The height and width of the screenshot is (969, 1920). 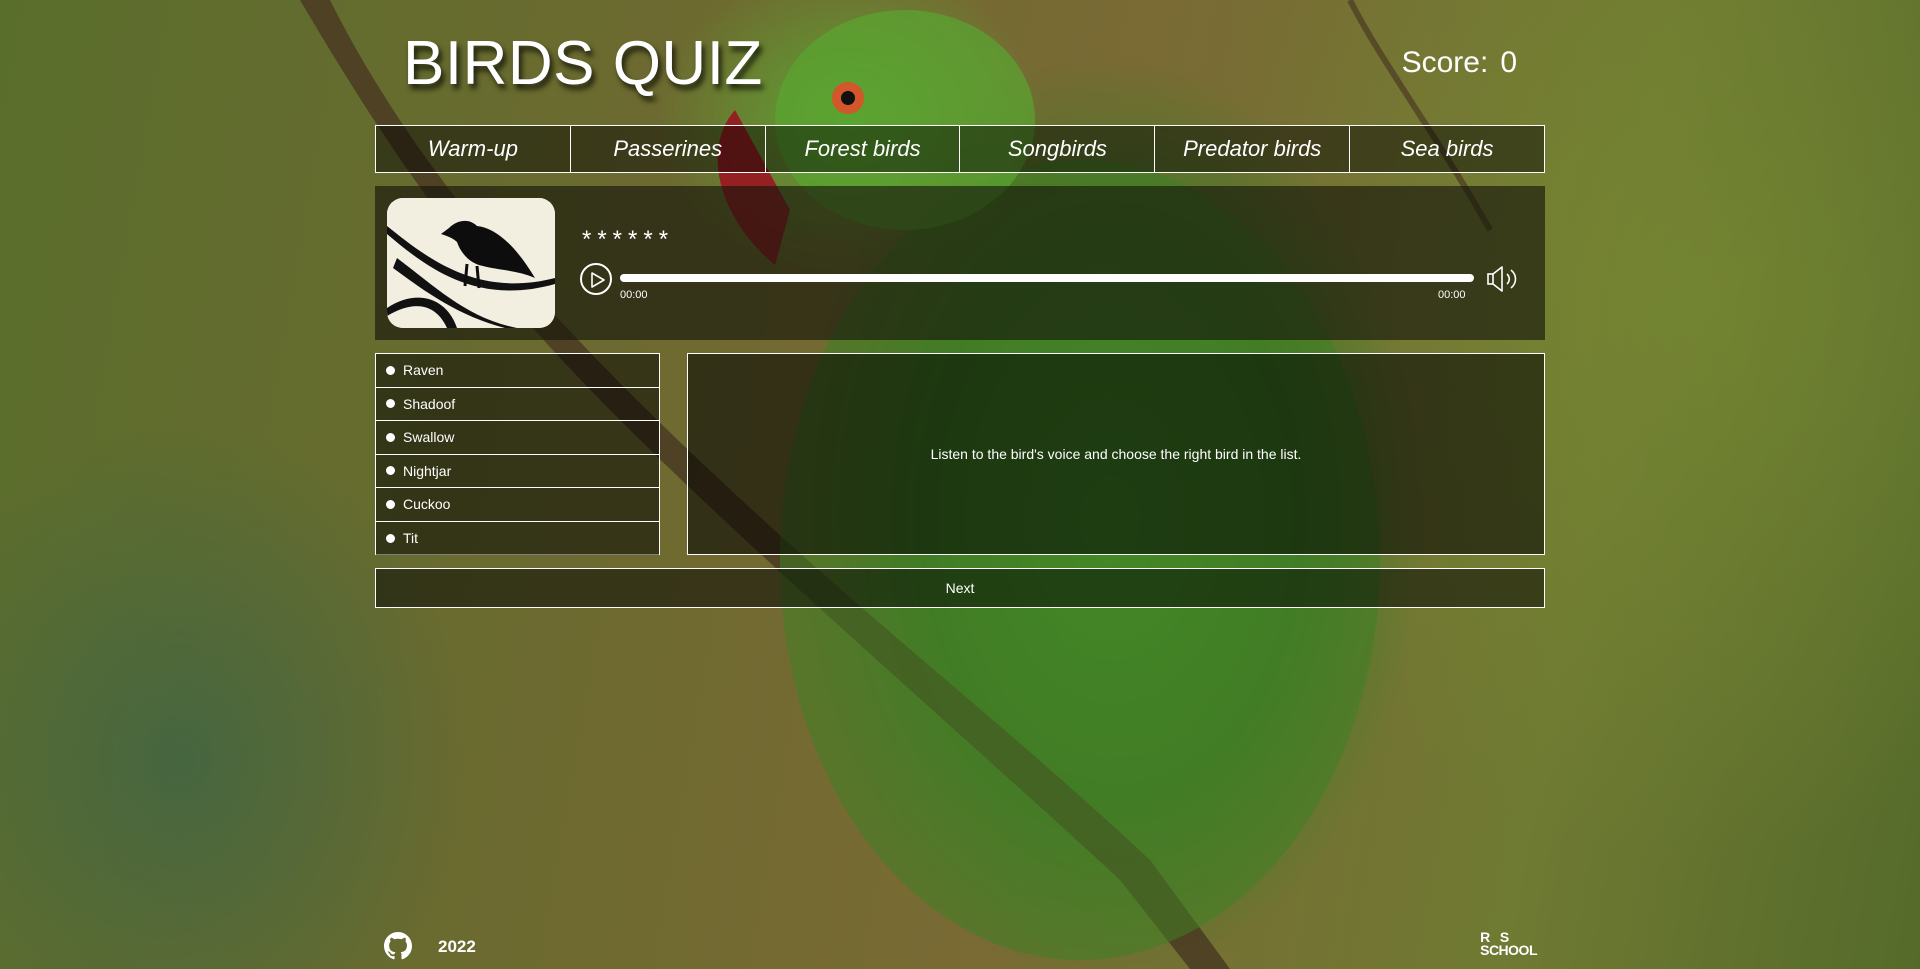 I want to click on total-time: 00:00, so click(x=1452, y=295).